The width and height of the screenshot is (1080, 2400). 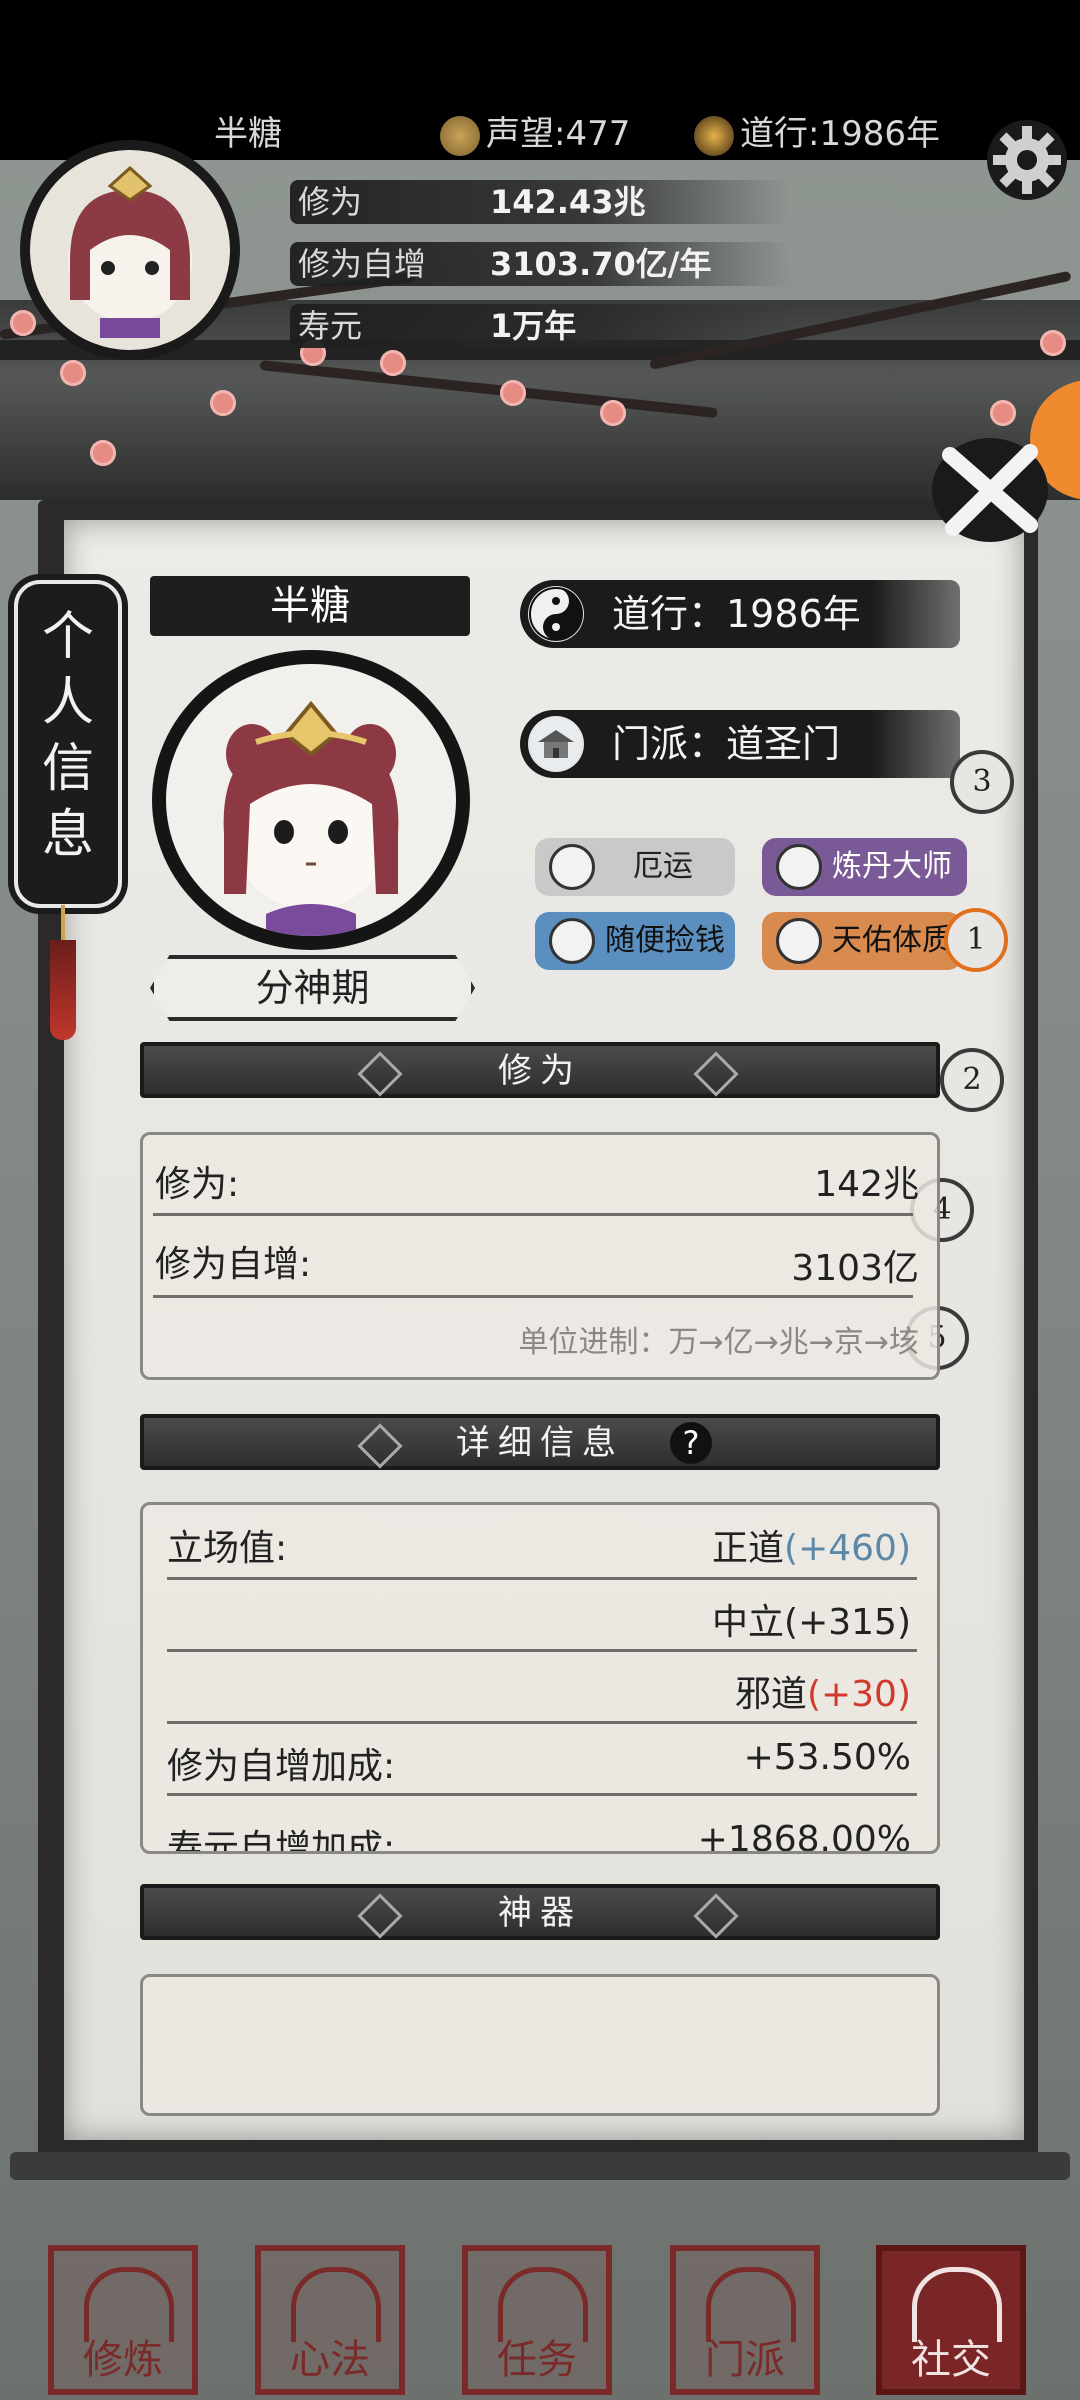 What do you see at coordinates (330, 326) in the screenshot?
I see `header-stat-label: 寿元` at bounding box center [330, 326].